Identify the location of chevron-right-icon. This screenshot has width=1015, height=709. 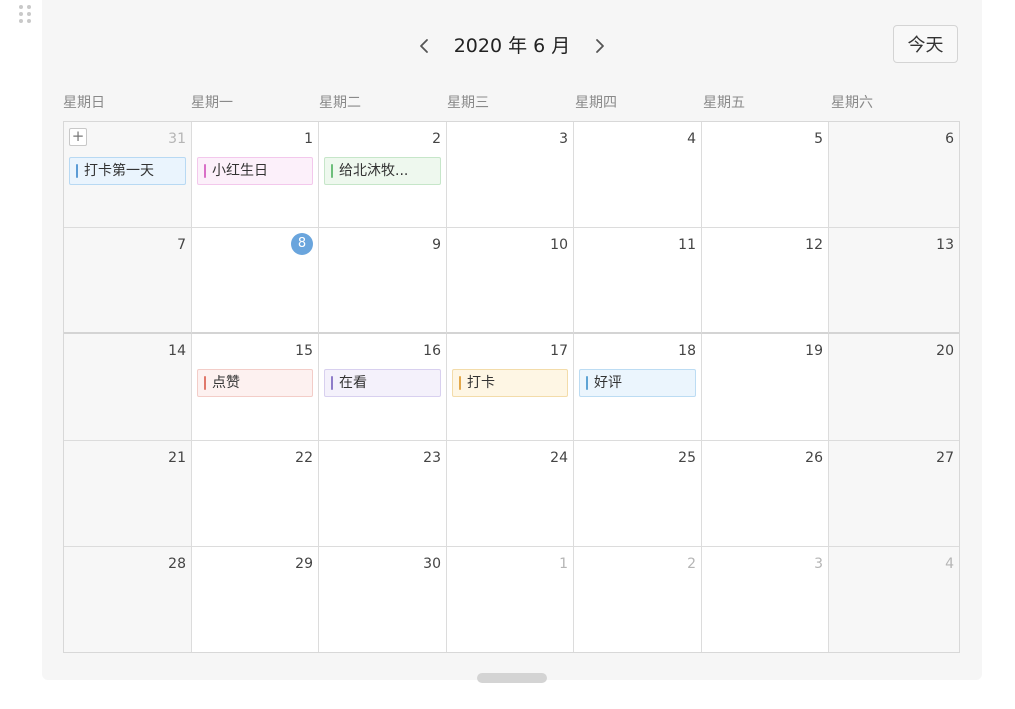
(600, 46).